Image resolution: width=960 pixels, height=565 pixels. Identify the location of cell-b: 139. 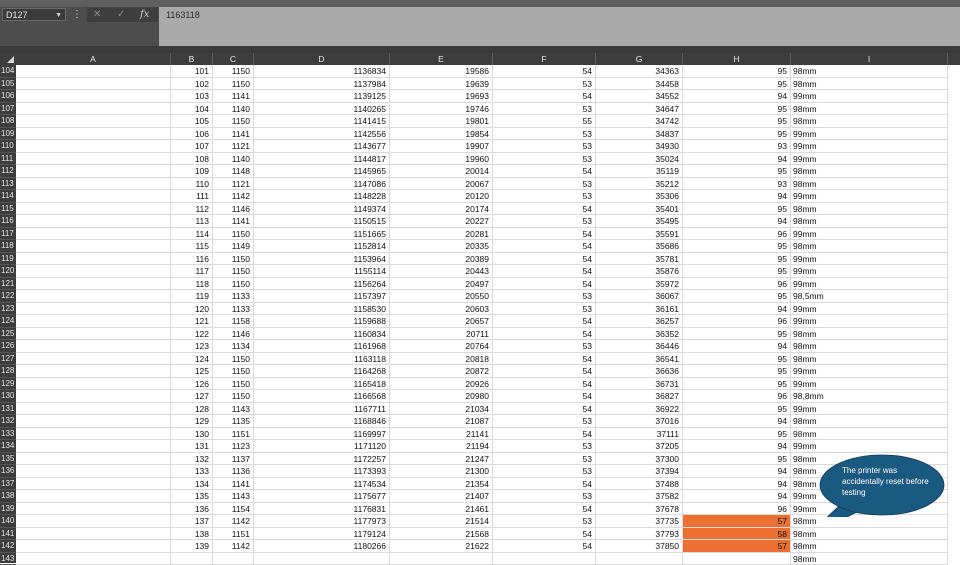
(192, 546).